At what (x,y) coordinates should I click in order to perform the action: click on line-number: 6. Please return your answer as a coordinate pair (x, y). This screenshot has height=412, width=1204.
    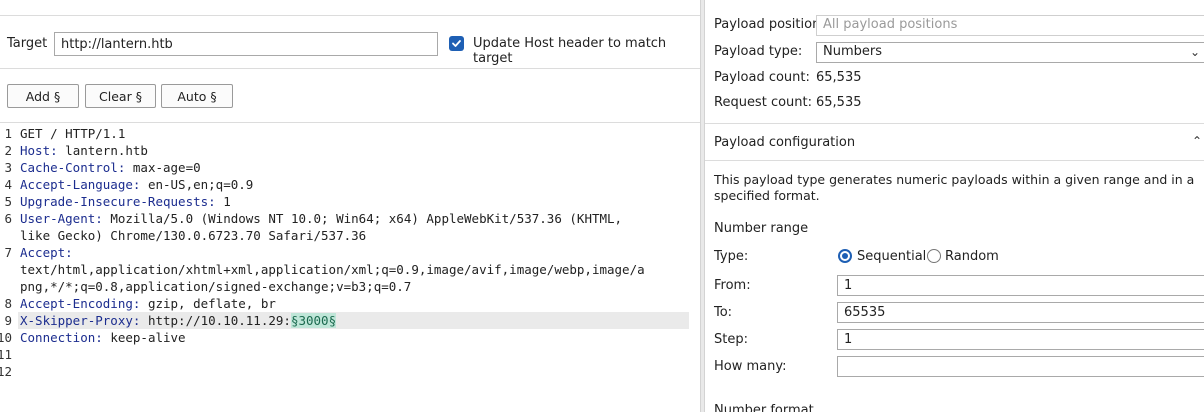
    Looking at the image, I should click on (8, 218).